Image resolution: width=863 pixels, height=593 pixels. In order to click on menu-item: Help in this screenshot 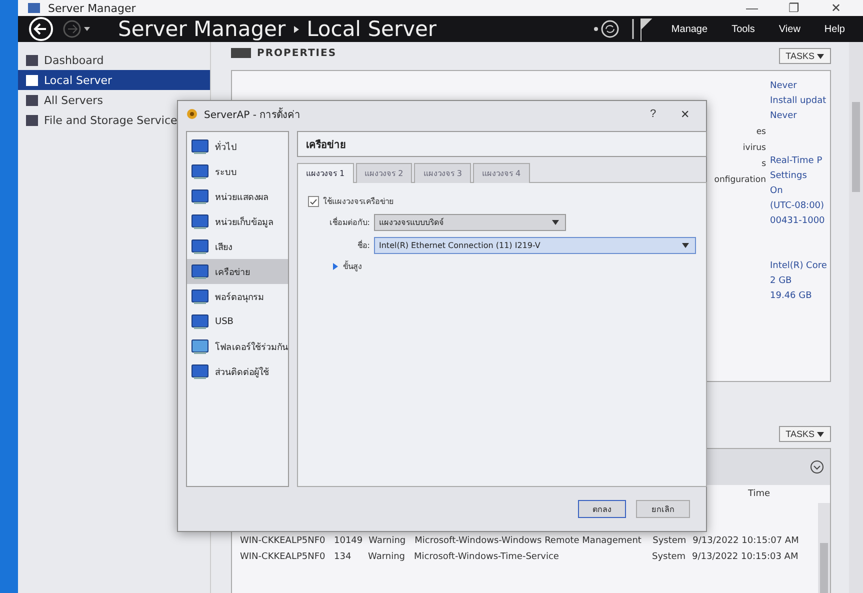, I will do `click(834, 29)`.